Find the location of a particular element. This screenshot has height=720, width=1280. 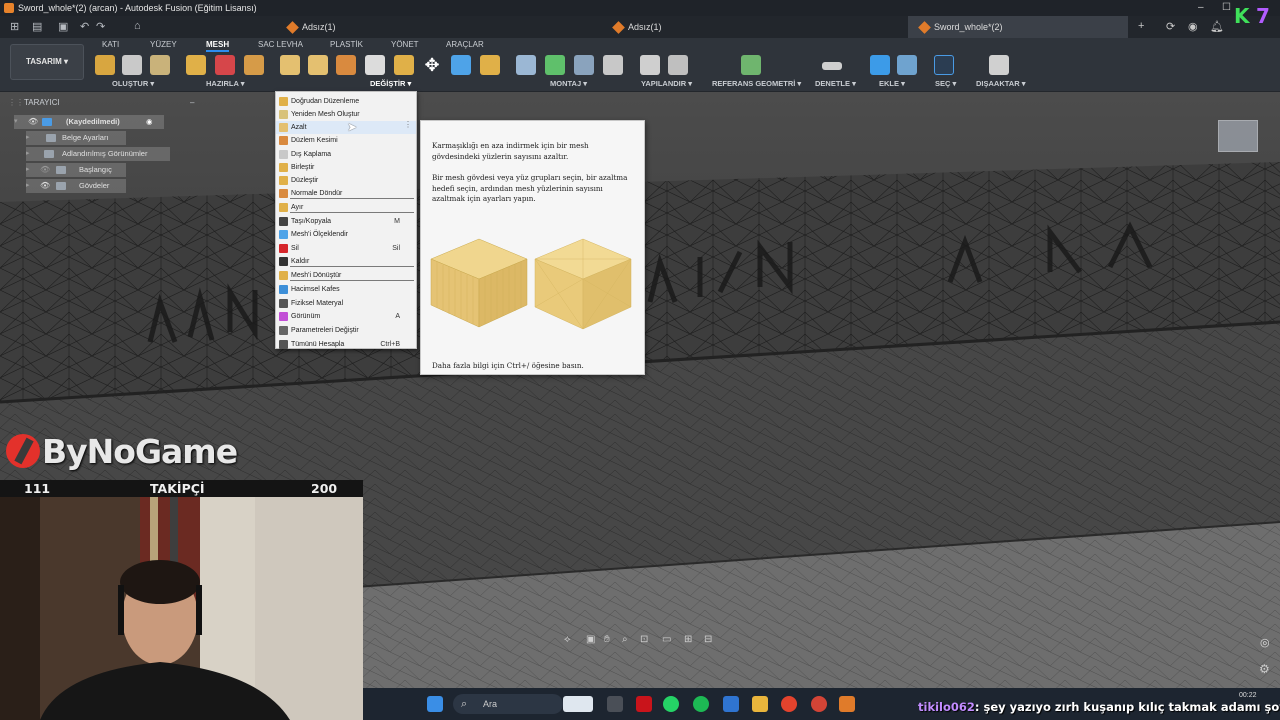

modify-reduce-icon is located at coordinates (318, 65).